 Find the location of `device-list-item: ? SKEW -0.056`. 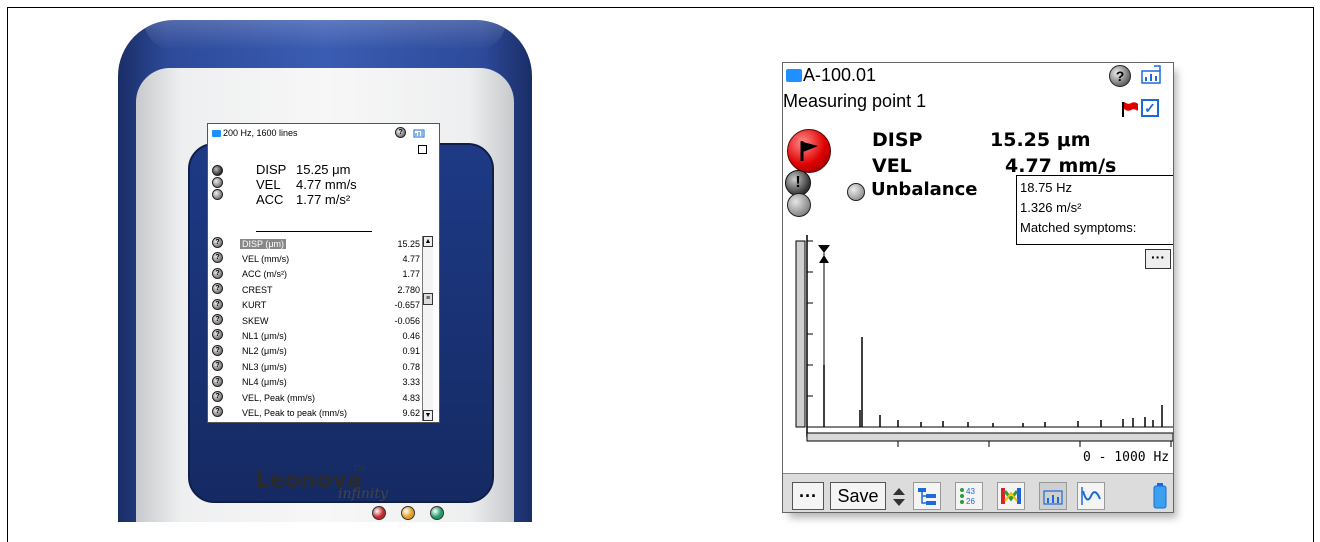

device-list-item: ? SKEW -0.056 is located at coordinates (323, 320).